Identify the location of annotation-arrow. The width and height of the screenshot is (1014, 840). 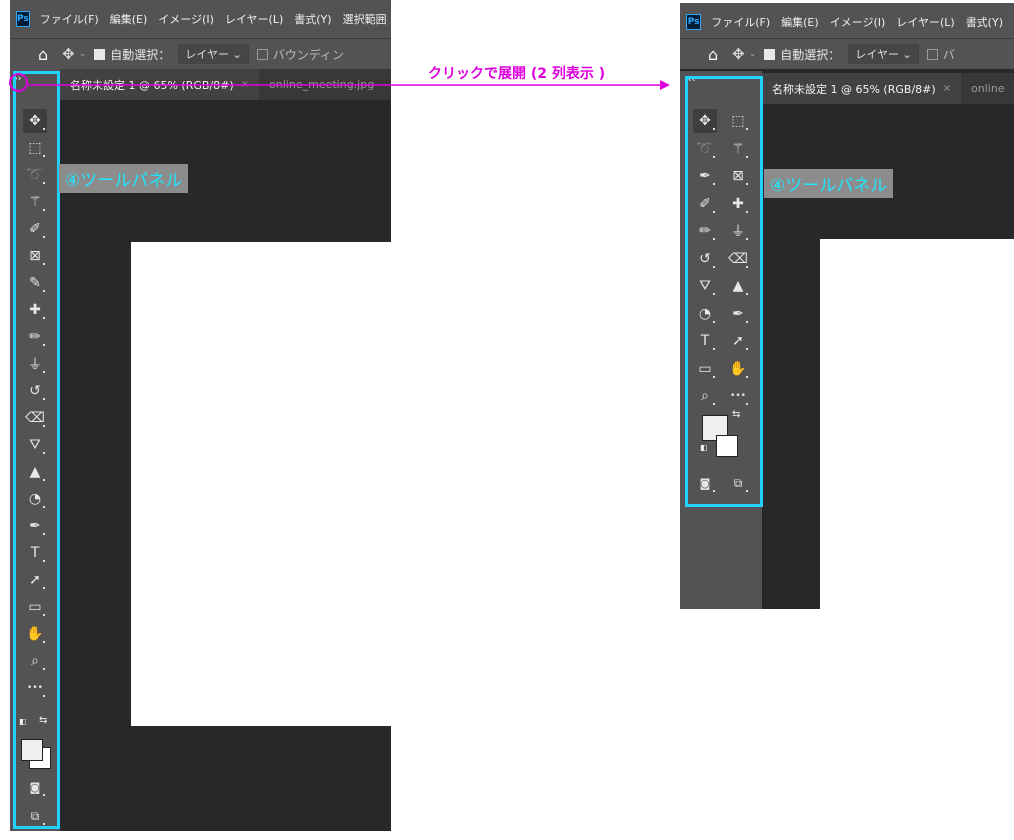
(349, 85).